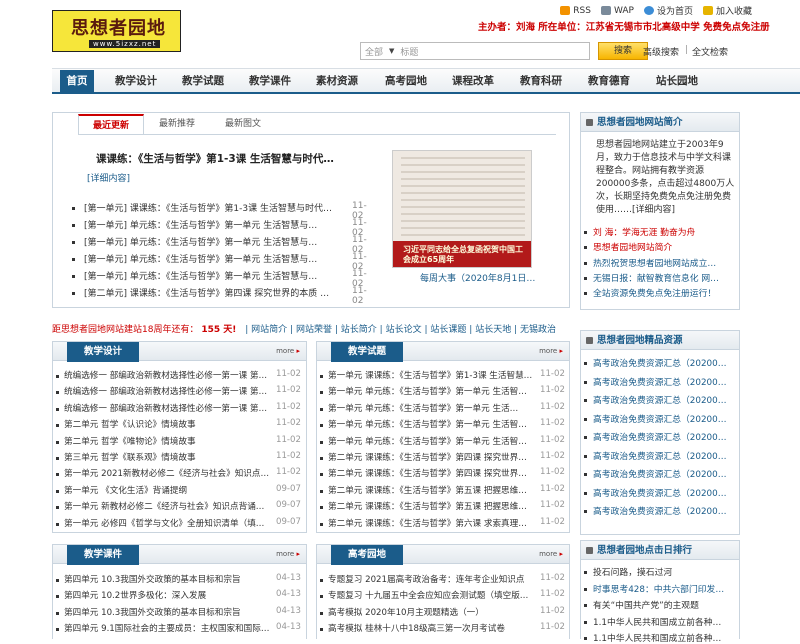  What do you see at coordinates (222, 296) in the screenshot?
I see `list-item: [第二单元] 课课练：《生活与哲学》第四课 探究世界的本质 … 11-02` at bounding box center [222, 296].